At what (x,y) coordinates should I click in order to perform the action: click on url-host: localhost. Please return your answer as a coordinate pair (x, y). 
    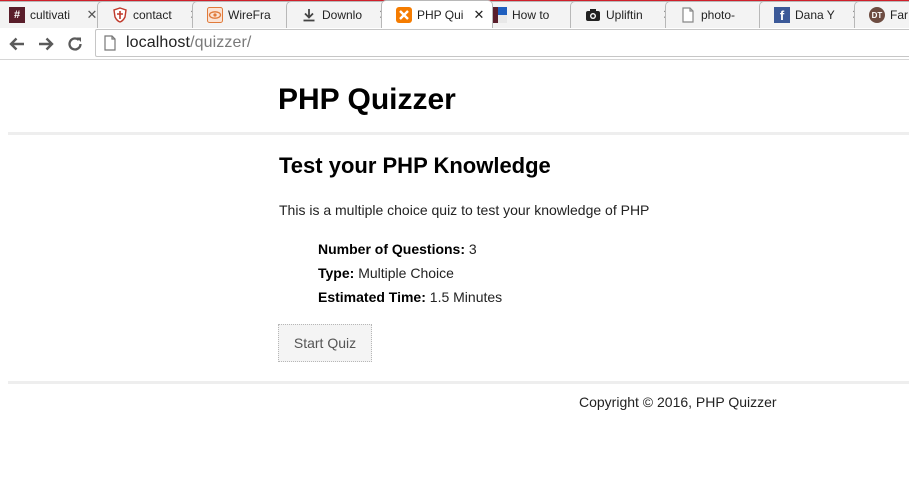
    Looking at the image, I should click on (158, 42).